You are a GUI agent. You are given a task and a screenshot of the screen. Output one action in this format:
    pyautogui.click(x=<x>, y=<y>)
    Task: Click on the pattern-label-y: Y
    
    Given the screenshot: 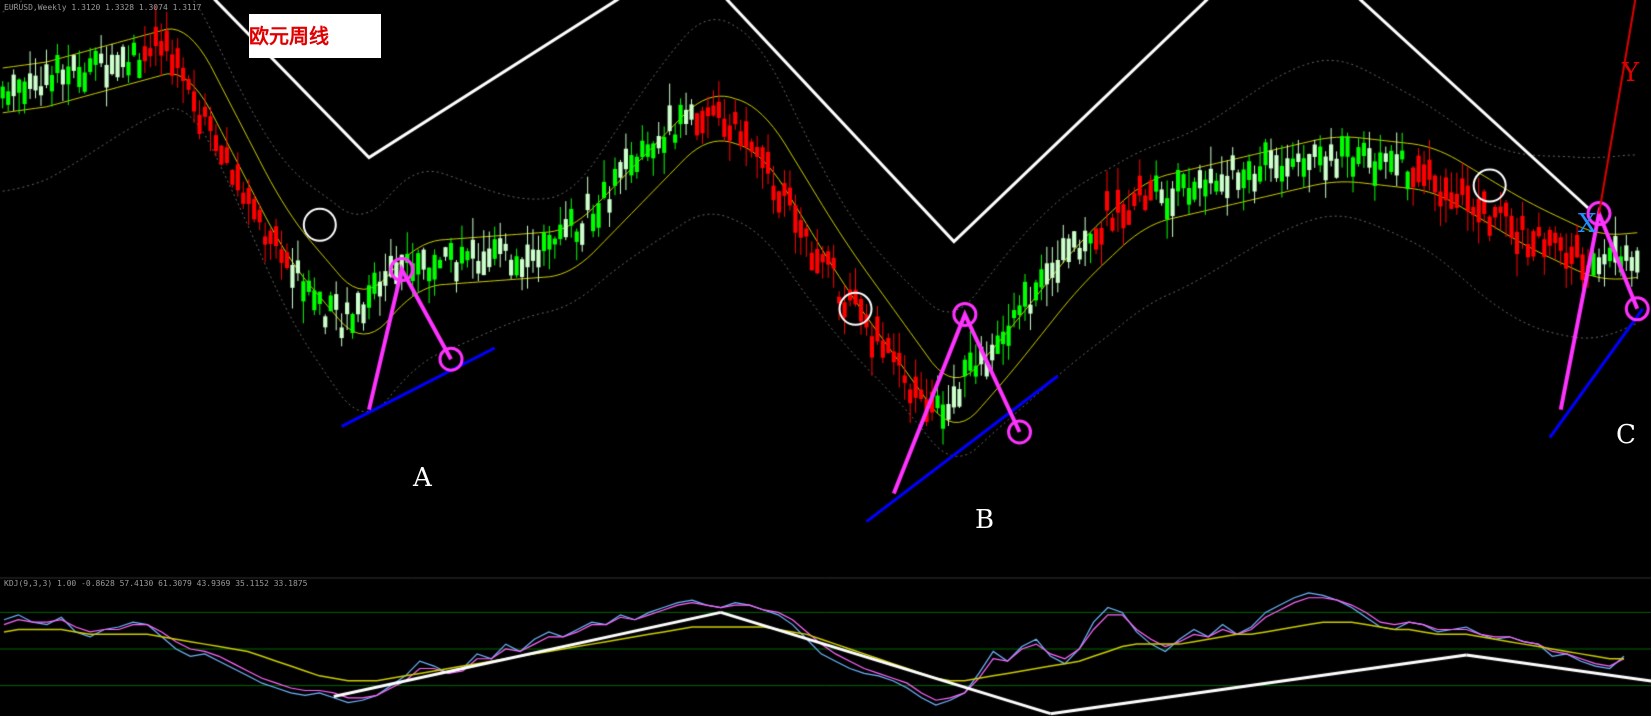 What is the action you would take?
    pyautogui.click(x=1631, y=73)
    